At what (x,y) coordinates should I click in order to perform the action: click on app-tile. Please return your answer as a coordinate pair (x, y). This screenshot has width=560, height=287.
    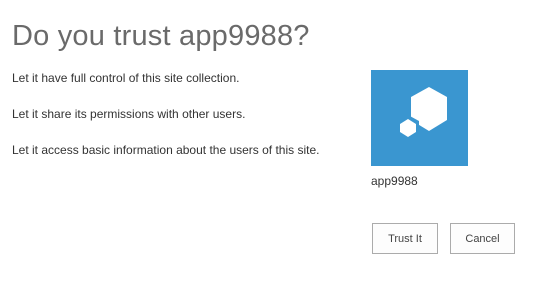
    Looking at the image, I should click on (419, 118).